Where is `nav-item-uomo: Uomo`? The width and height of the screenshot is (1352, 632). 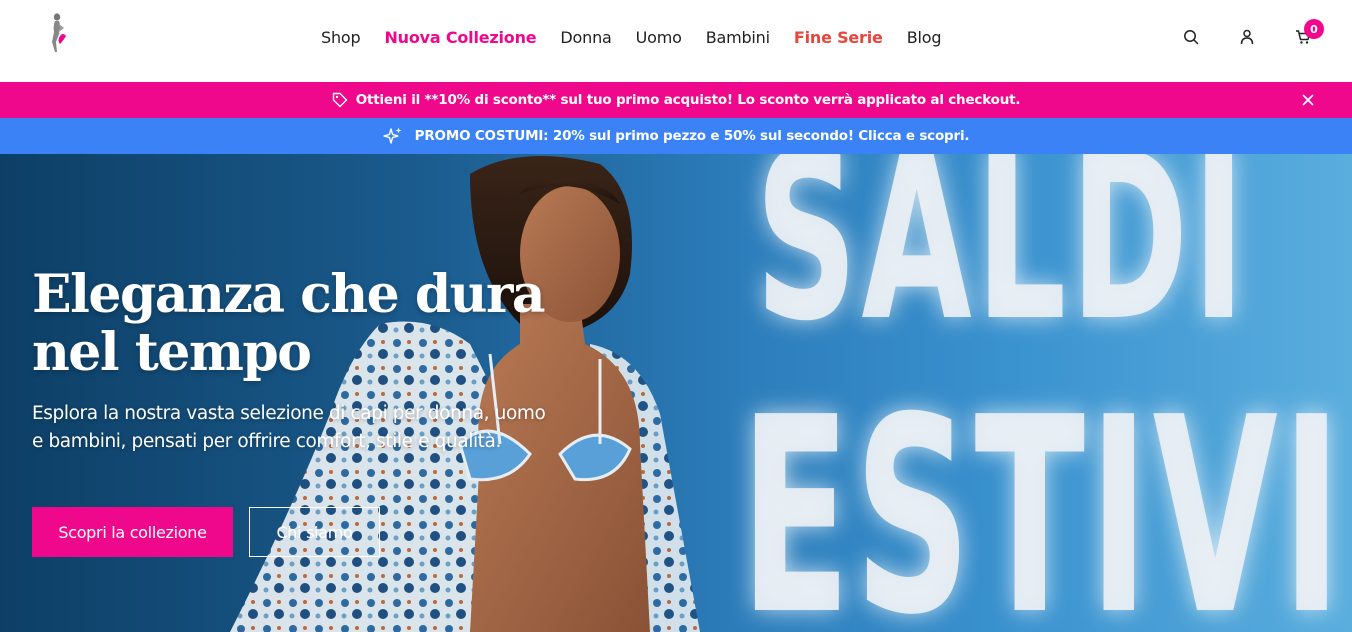 nav-item-uomo: Uomo is located at coordinates (659, 38).